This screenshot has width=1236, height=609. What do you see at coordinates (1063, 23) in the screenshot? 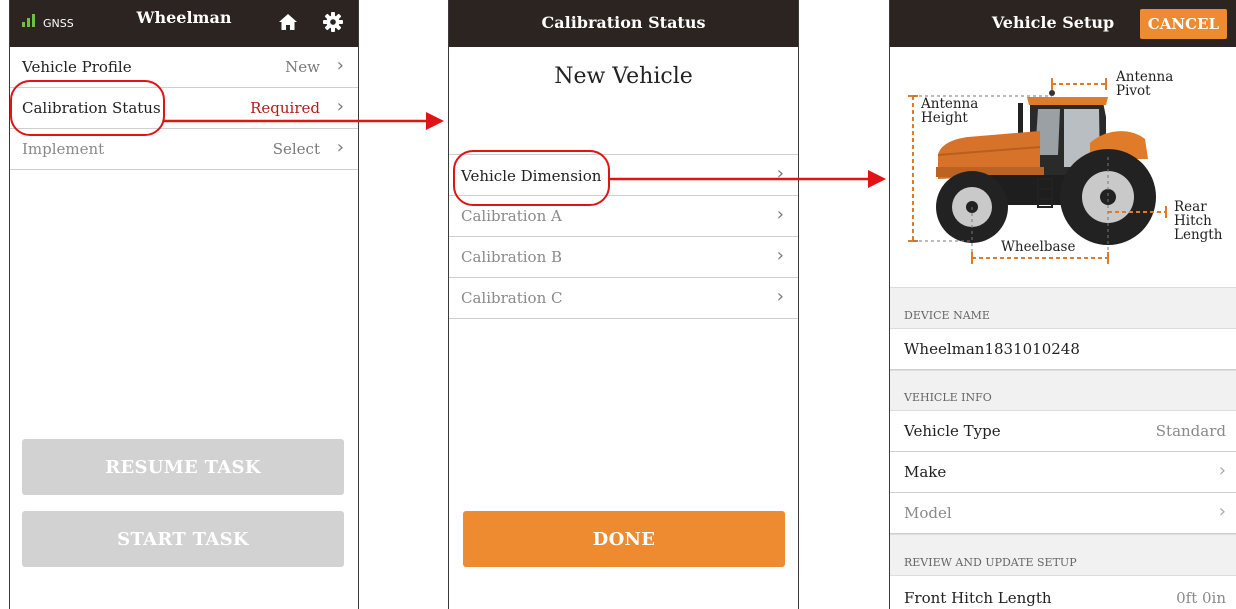
I see `top-bar: Vehicle Setup CANCEL` at bounding box center [1063, 23].